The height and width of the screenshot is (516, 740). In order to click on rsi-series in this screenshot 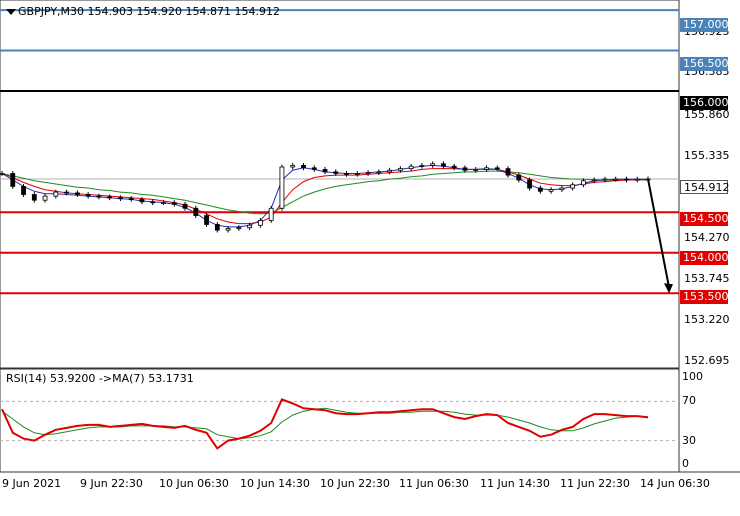, I will do `click(339, 424)`.